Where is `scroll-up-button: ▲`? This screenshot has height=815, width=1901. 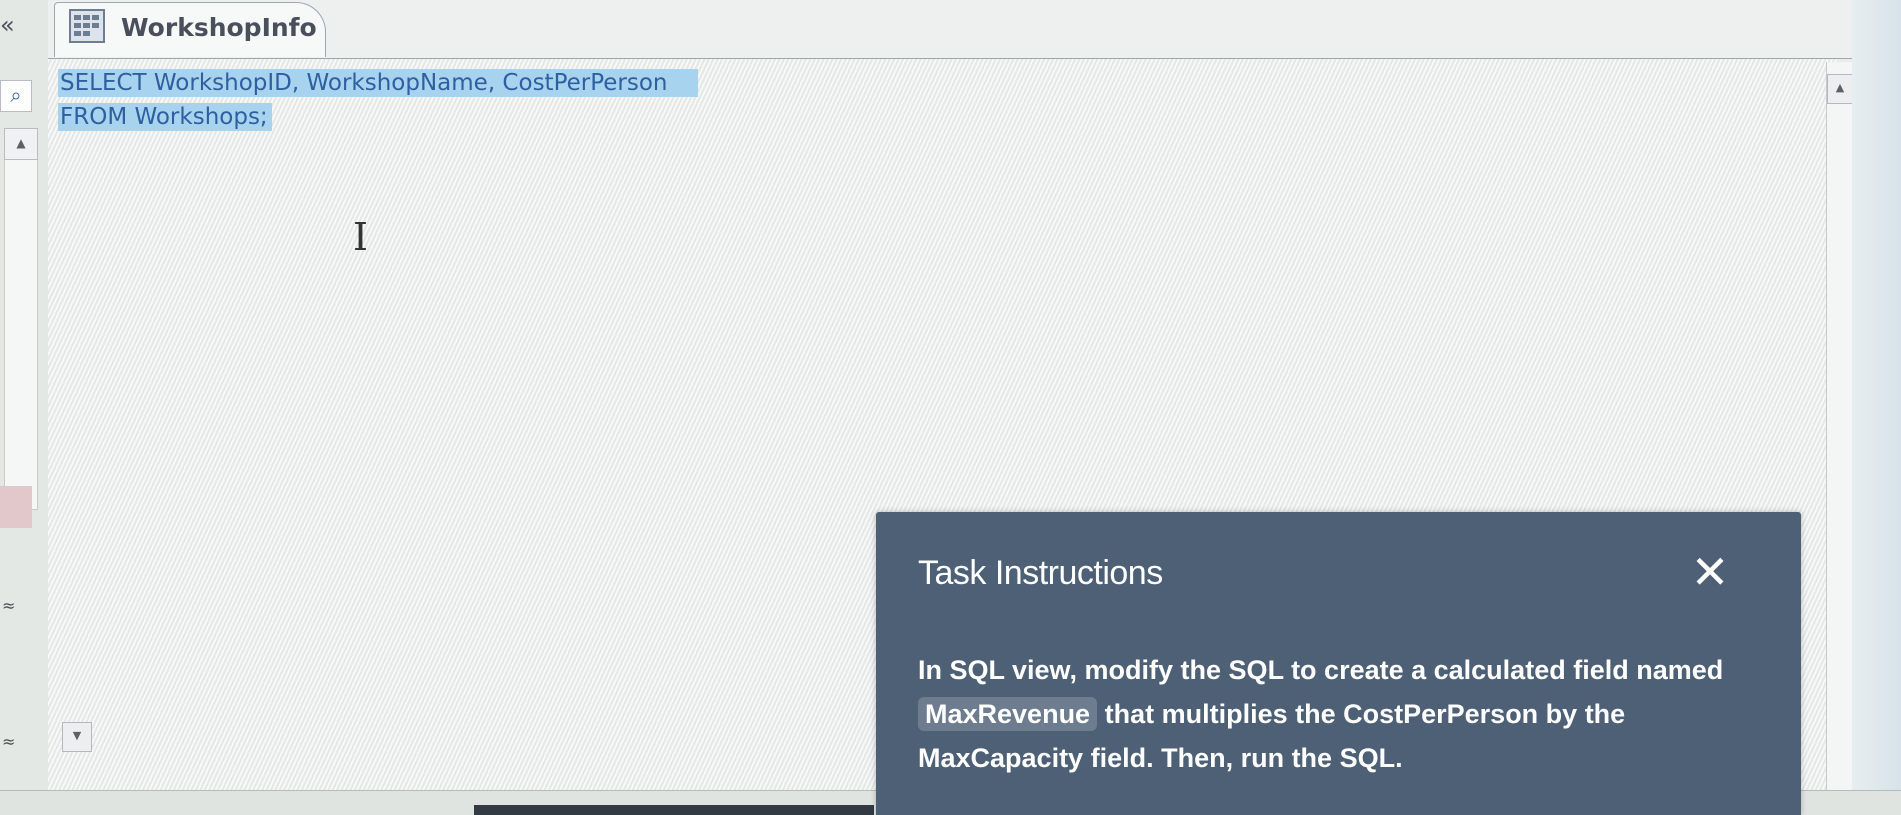 scroll-up-button: ▲ is located at coordinates (1840, 89).